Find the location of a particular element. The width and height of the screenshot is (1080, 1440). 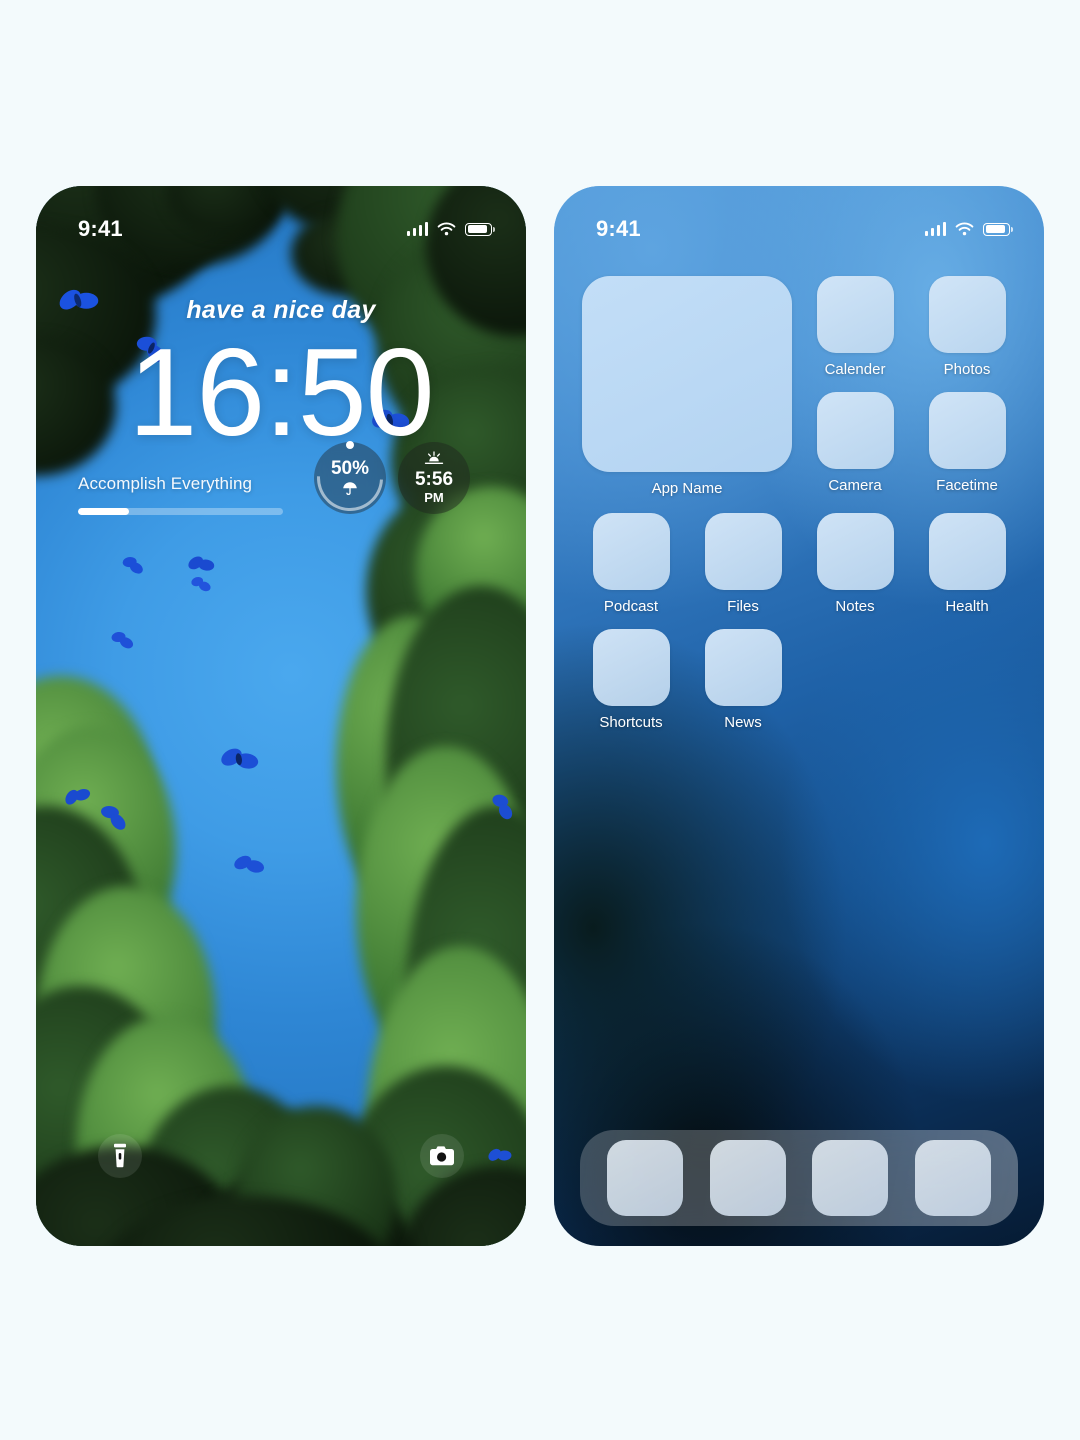

icon-column-4: Photos Facetime is located at coordinates (967, 386).